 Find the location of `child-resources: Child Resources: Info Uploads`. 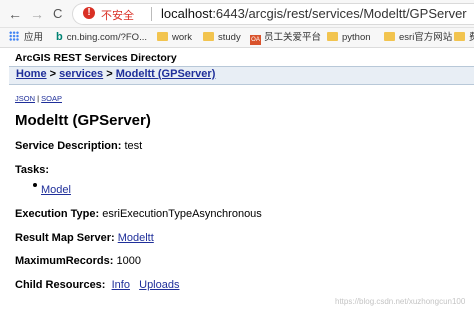

child-resources: Child Resources: Info Uploads is located at coordinates (97, 285).